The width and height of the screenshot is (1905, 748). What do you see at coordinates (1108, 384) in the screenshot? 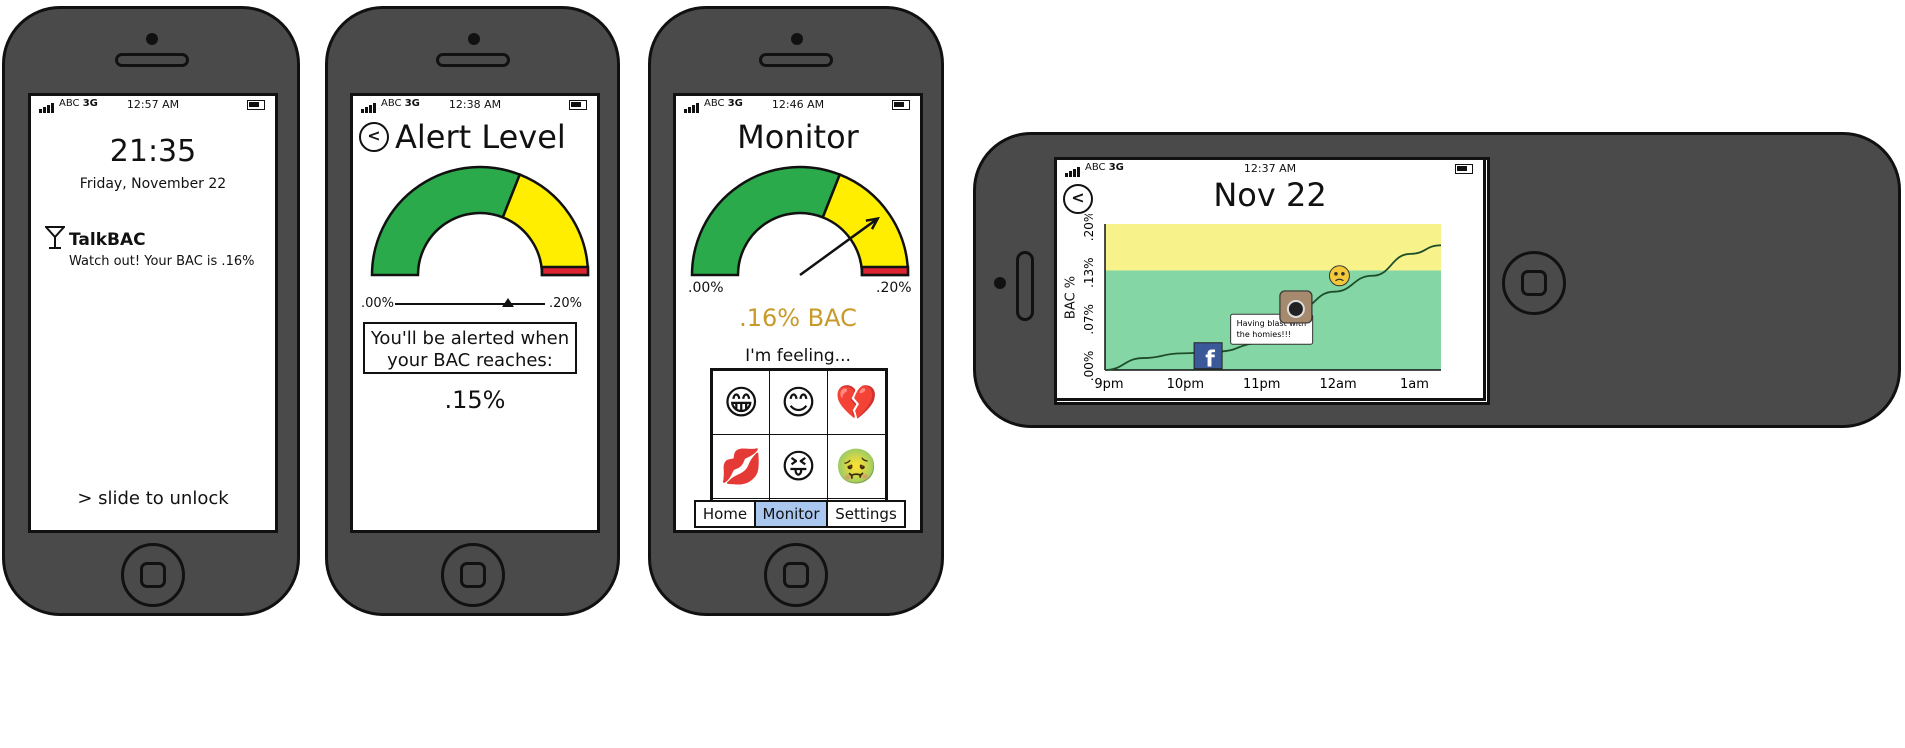
I see `x-tick-label: 9pm` at bounding box center [1108, 384].